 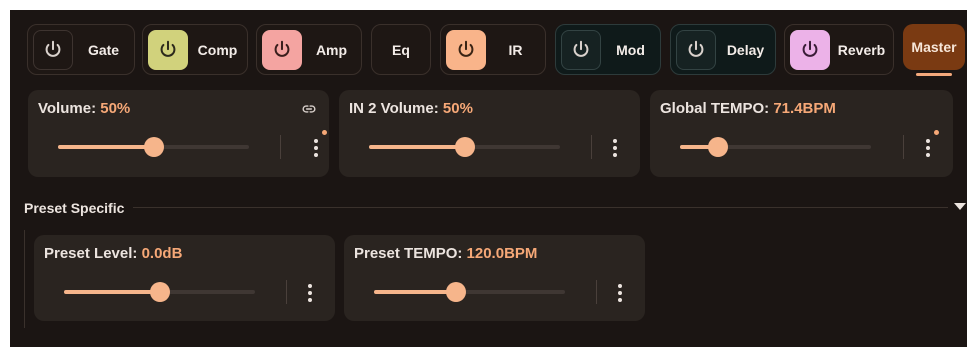 What do you see at coordinates (717, 108) in the screenshot?
I see `global-tempo-label: Global TEMPO:` at bounding box center [717, 108].